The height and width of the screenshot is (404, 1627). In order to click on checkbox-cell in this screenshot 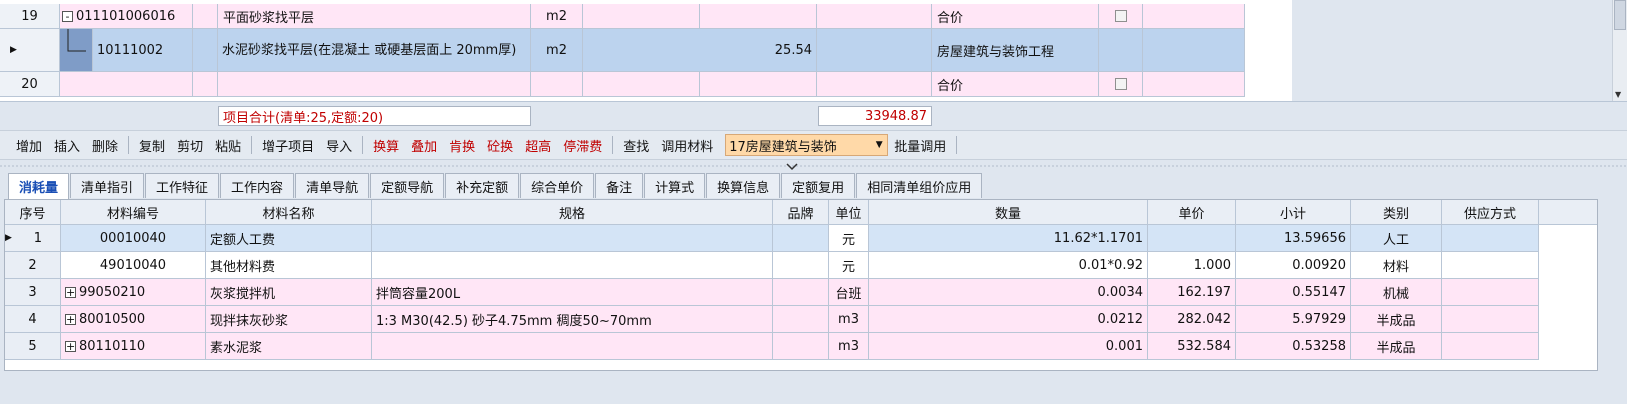, I will do `click(1121, 16)`.